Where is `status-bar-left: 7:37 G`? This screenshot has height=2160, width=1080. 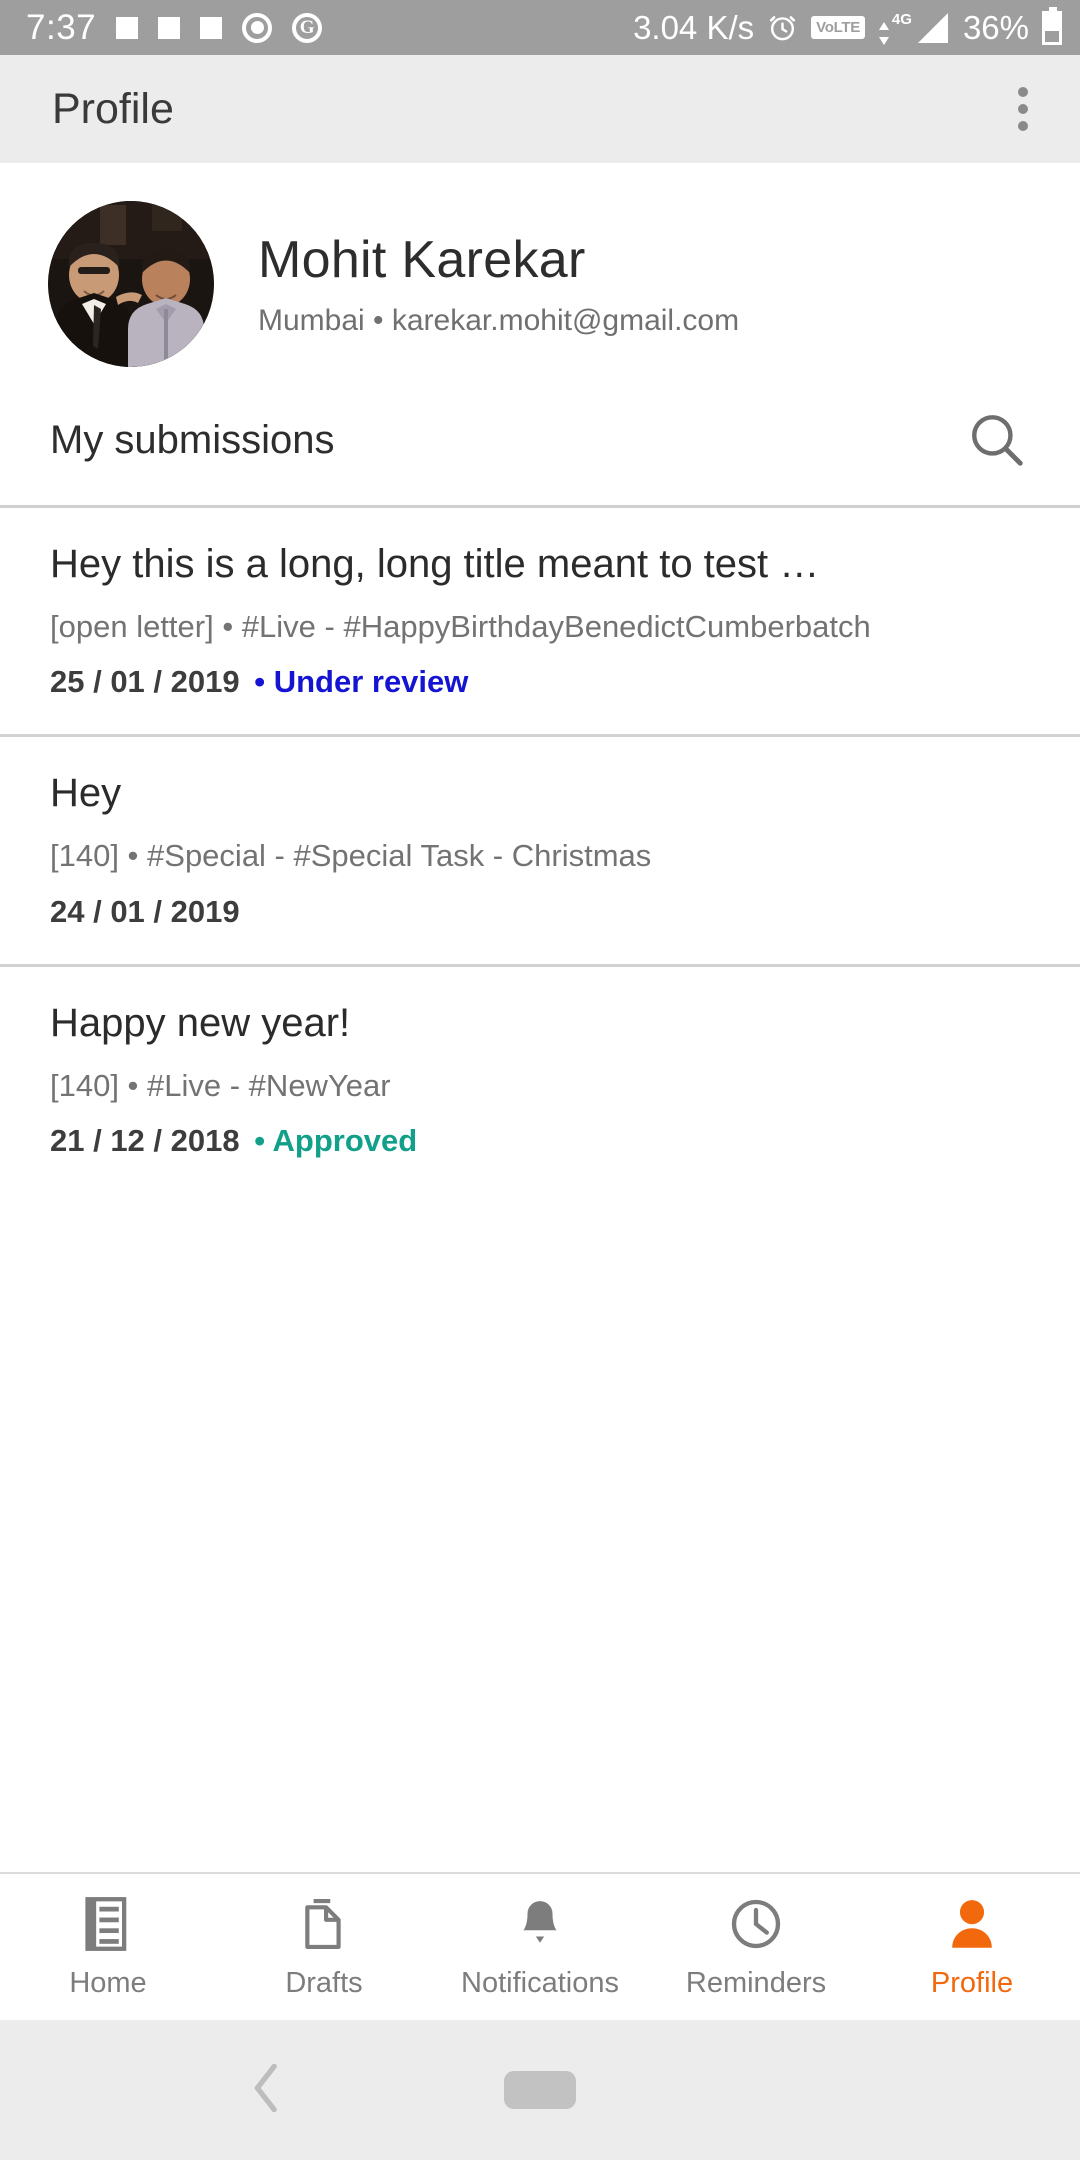
status-bar-left: 7:37 G is located at coordinates (174, 27).